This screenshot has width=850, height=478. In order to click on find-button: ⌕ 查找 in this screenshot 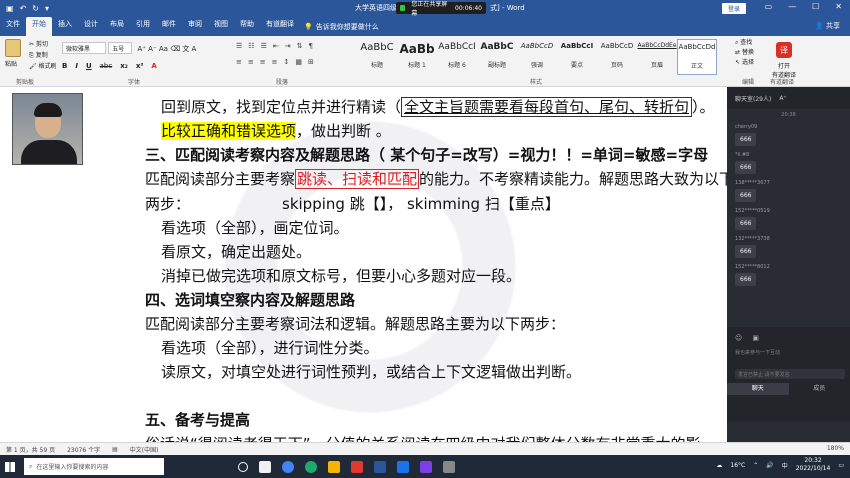, I will do `click(744, 43)`.